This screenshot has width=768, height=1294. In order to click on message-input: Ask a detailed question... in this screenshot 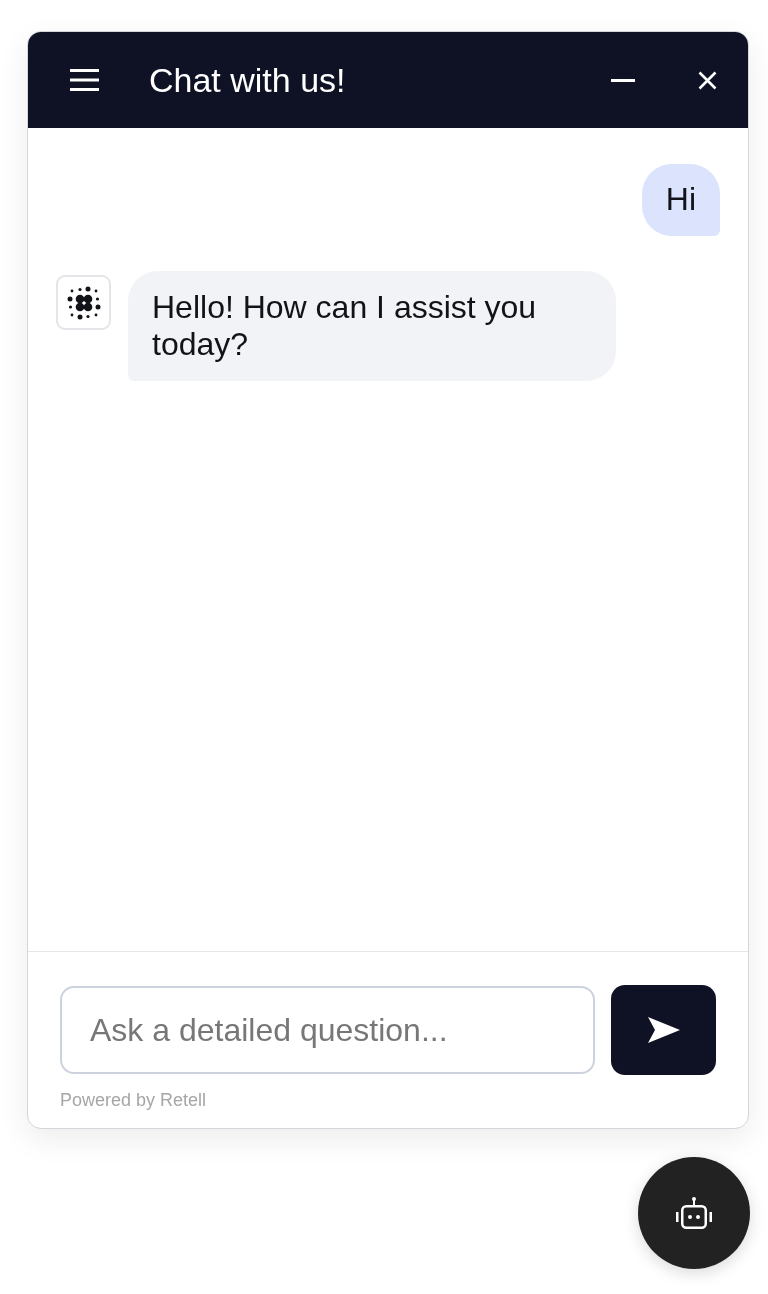, I will do `click(327, 1030)`.